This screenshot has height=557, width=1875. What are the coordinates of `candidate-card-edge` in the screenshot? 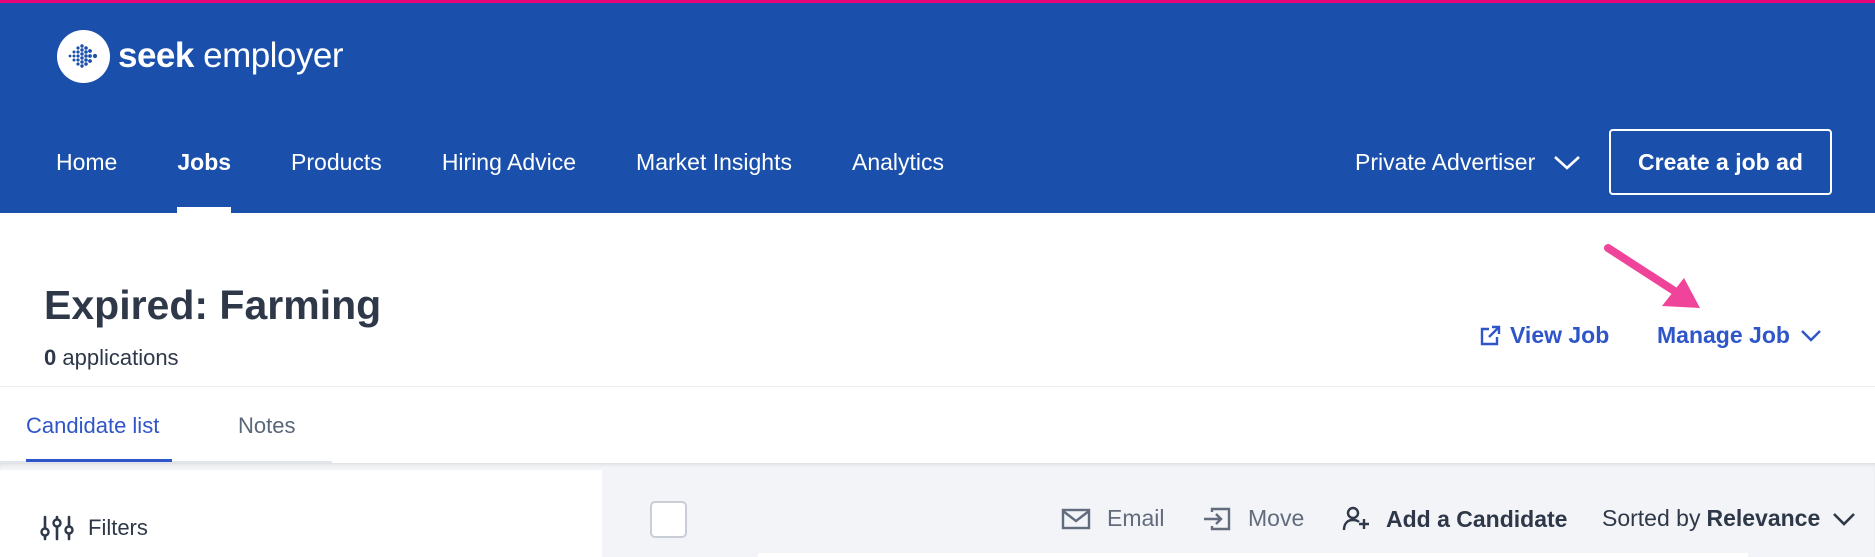 It's located at (1253, 555).